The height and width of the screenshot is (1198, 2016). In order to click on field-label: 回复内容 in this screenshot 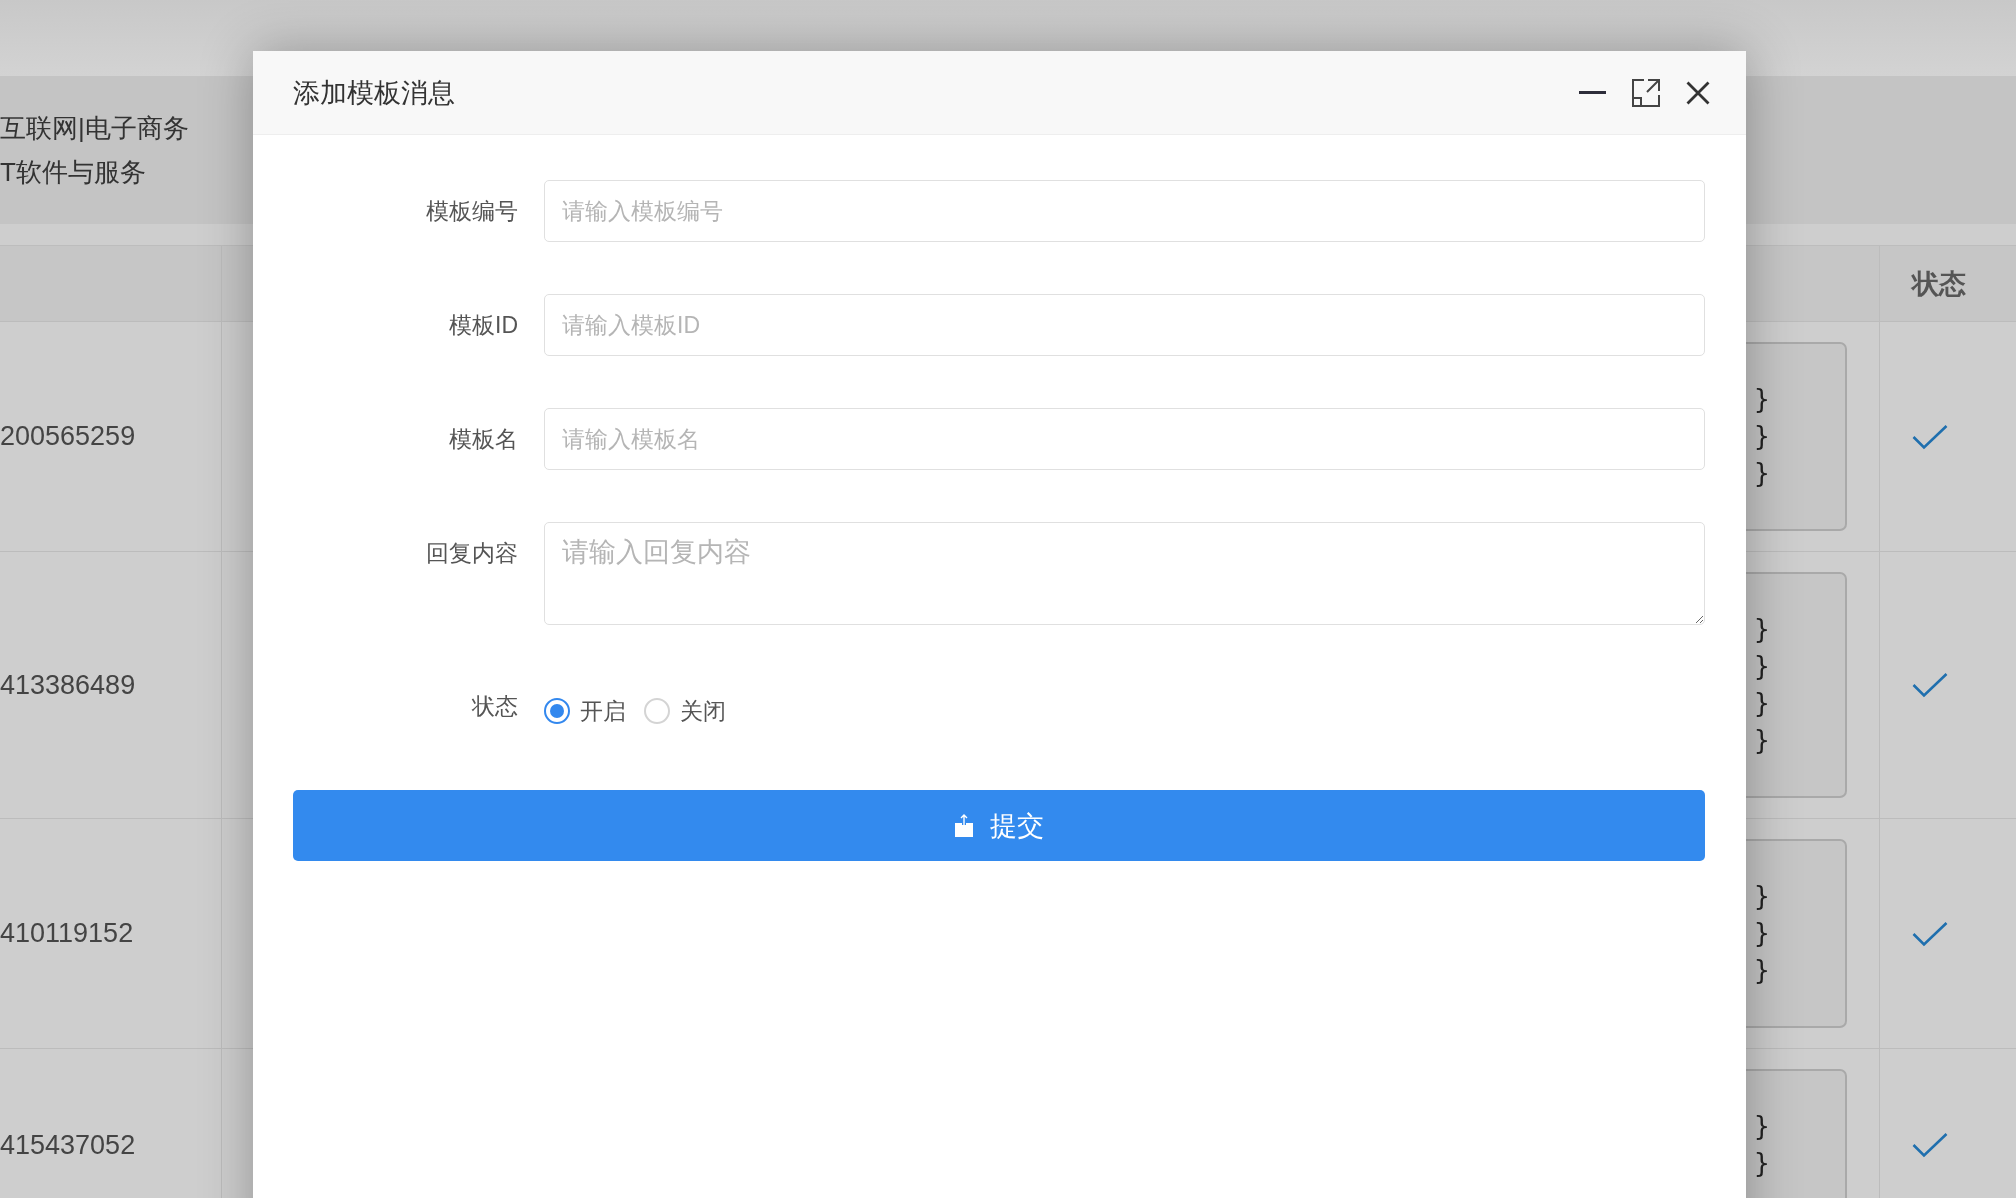, I will do `click(472, 553)`.